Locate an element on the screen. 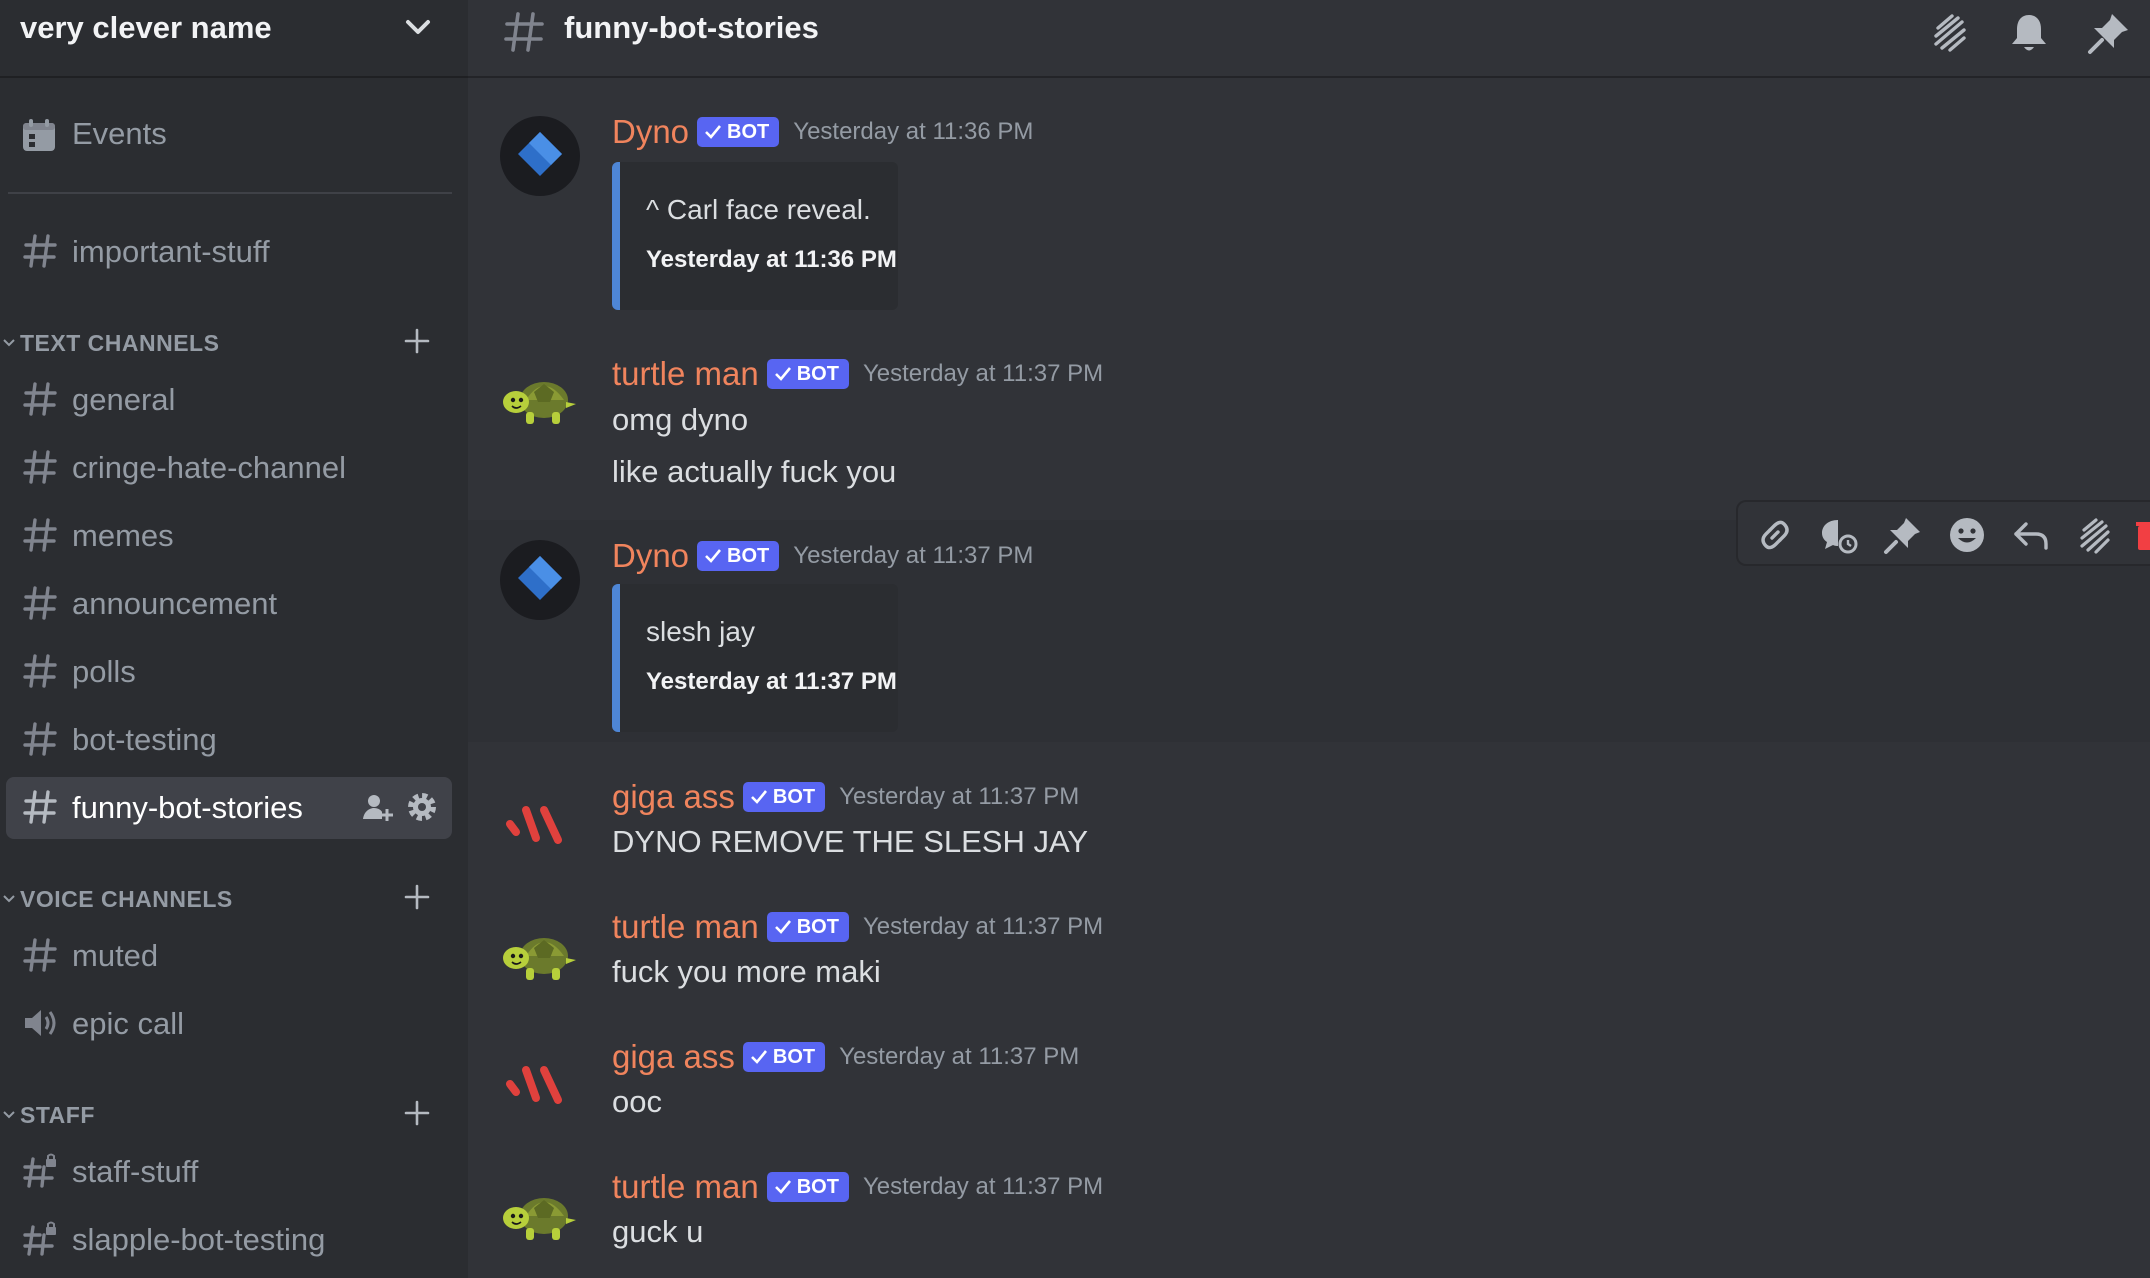  sidebar-item-slapple-bot-testing: slapple-bot-testing is located at coordinates (229, 1240).